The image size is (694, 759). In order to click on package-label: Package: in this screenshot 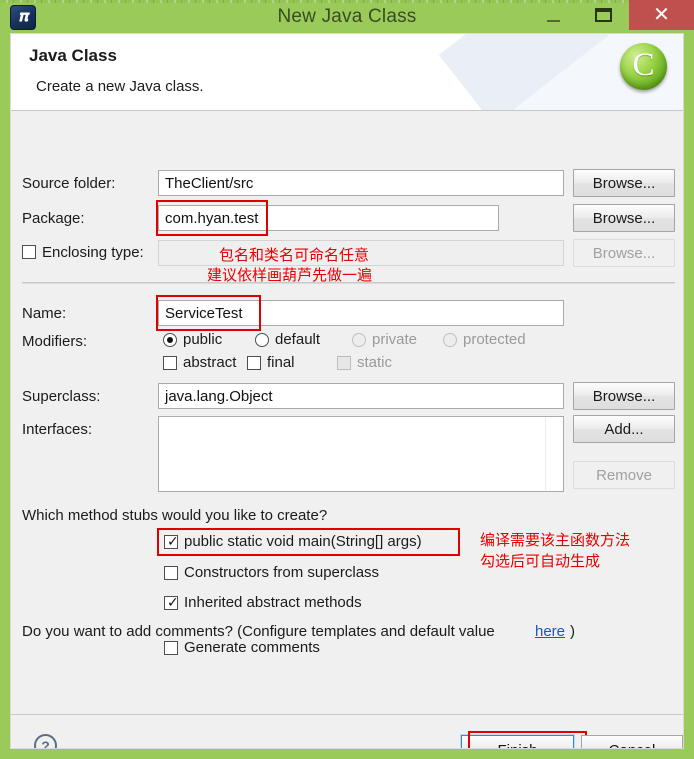, I will do `click(53, 218)`.